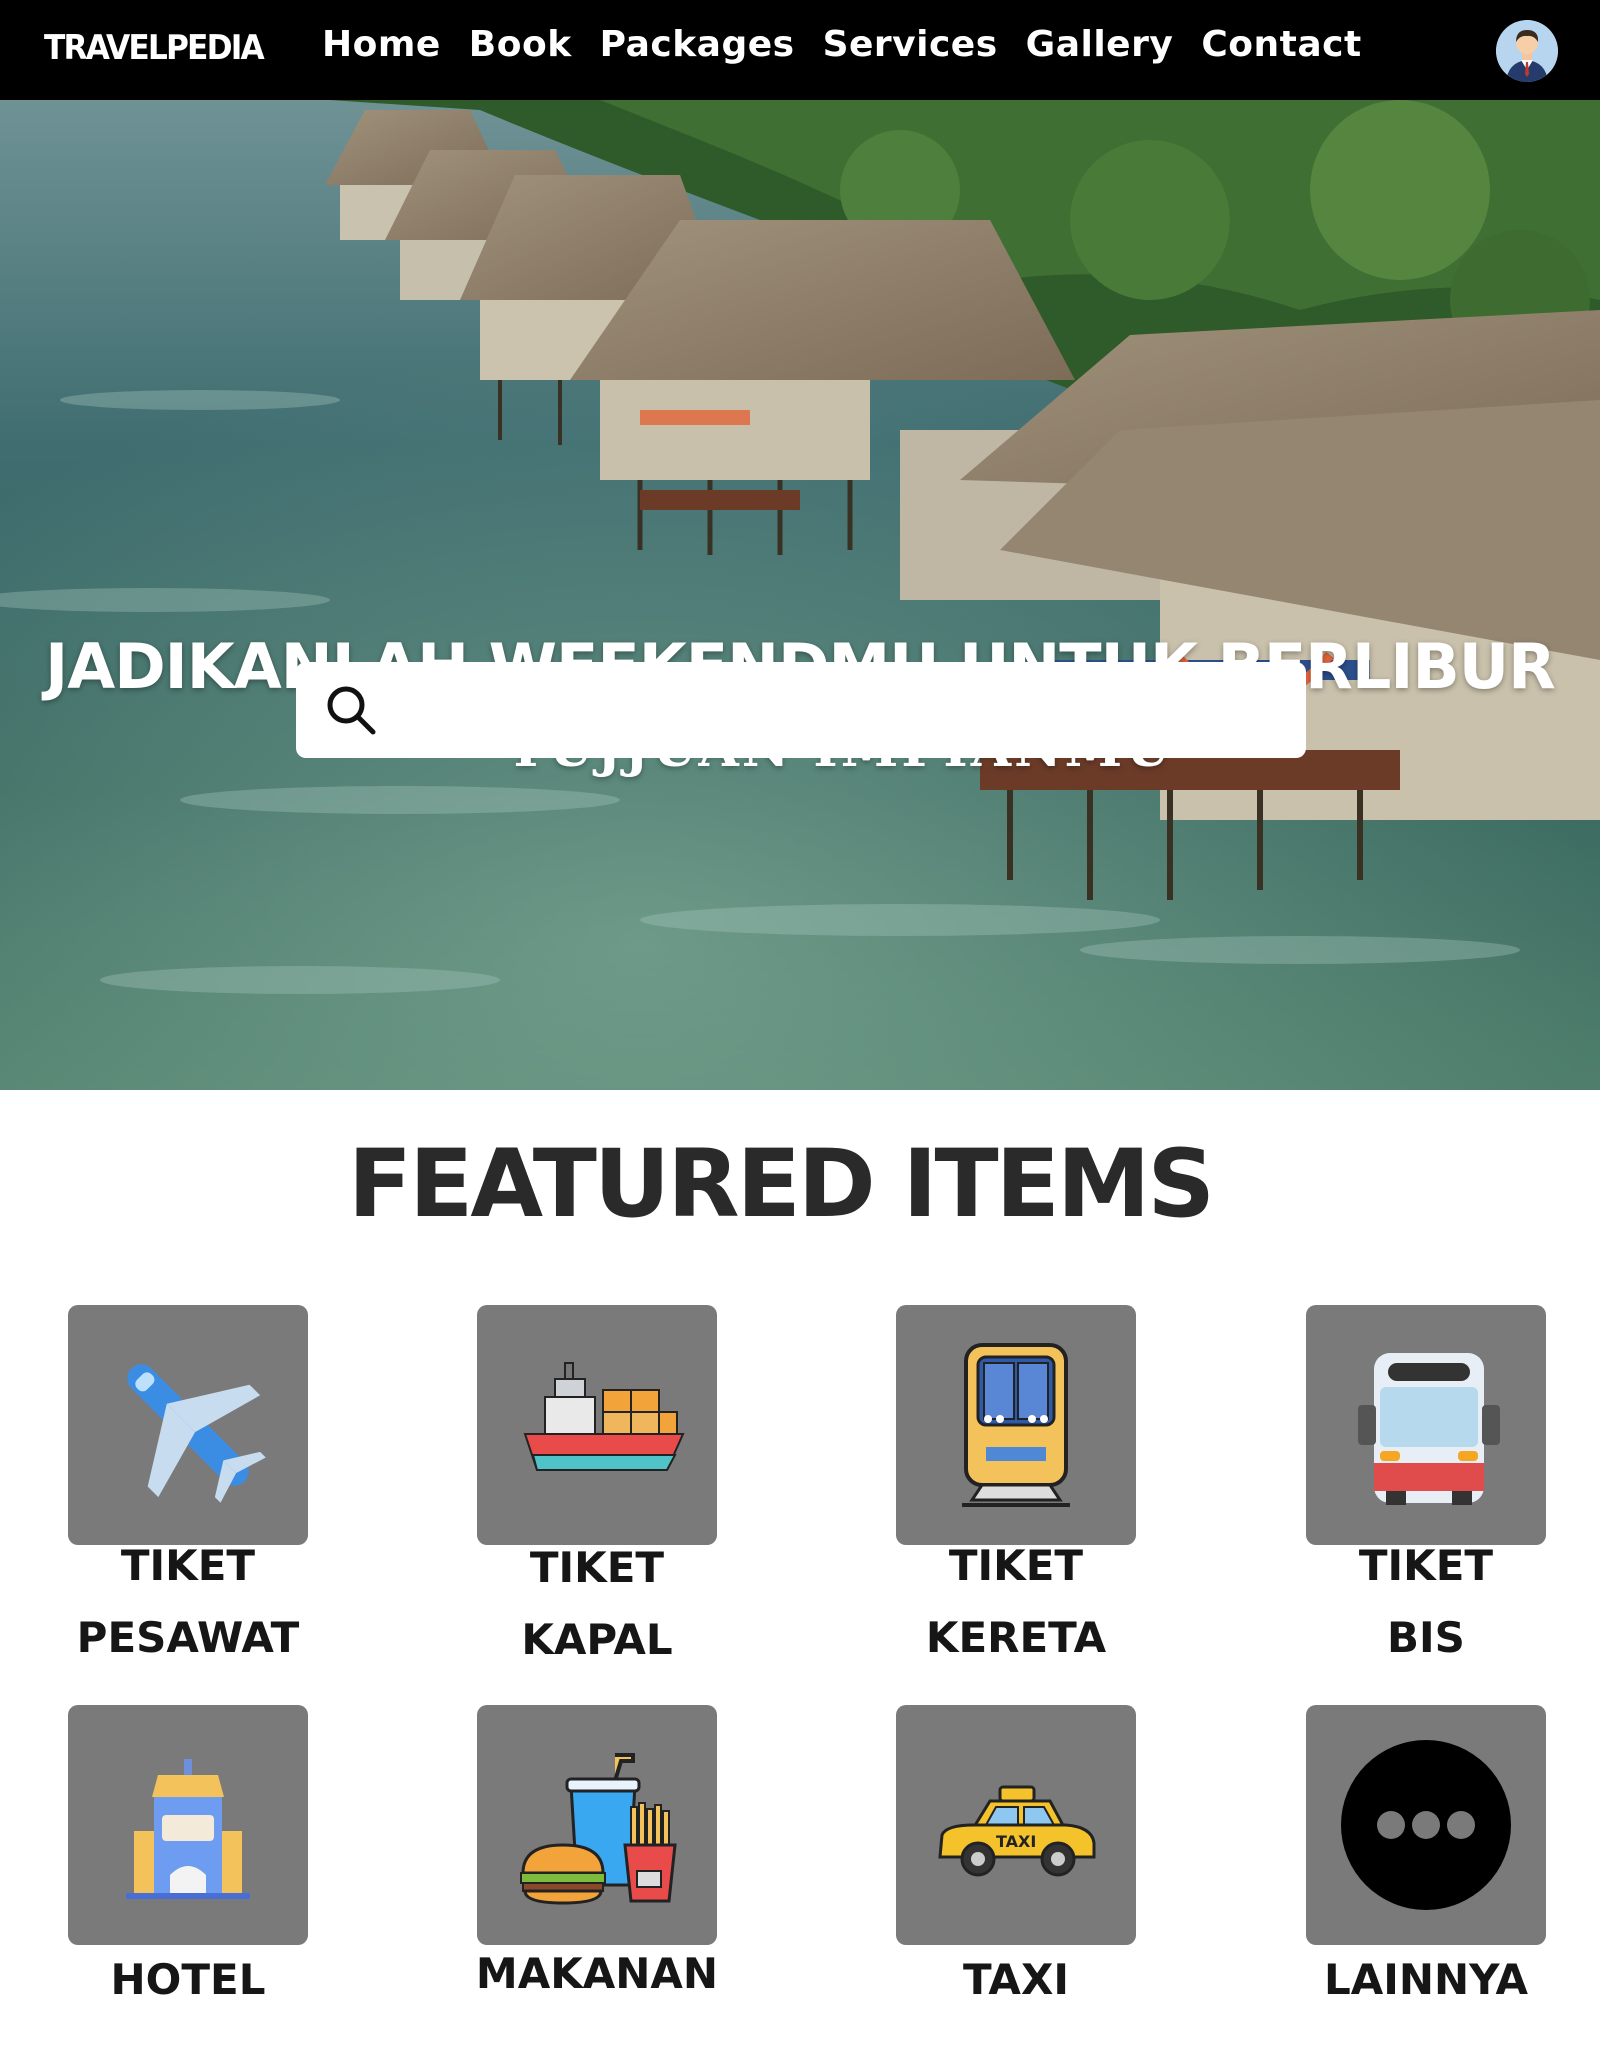 This screenshot has height=2057, width=1600. What do you see at coordinates (381, 44) in the screenshot?
I see `nav-link-home: Home` at bounding box center [381, 44].